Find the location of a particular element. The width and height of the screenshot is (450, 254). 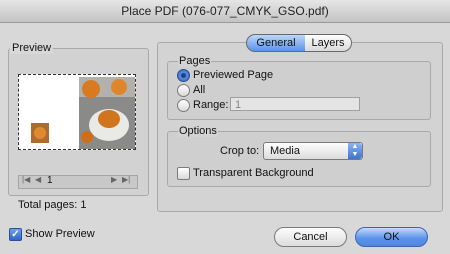

transparent-background-label: Transparent Background is located at coordinates (253, 173).